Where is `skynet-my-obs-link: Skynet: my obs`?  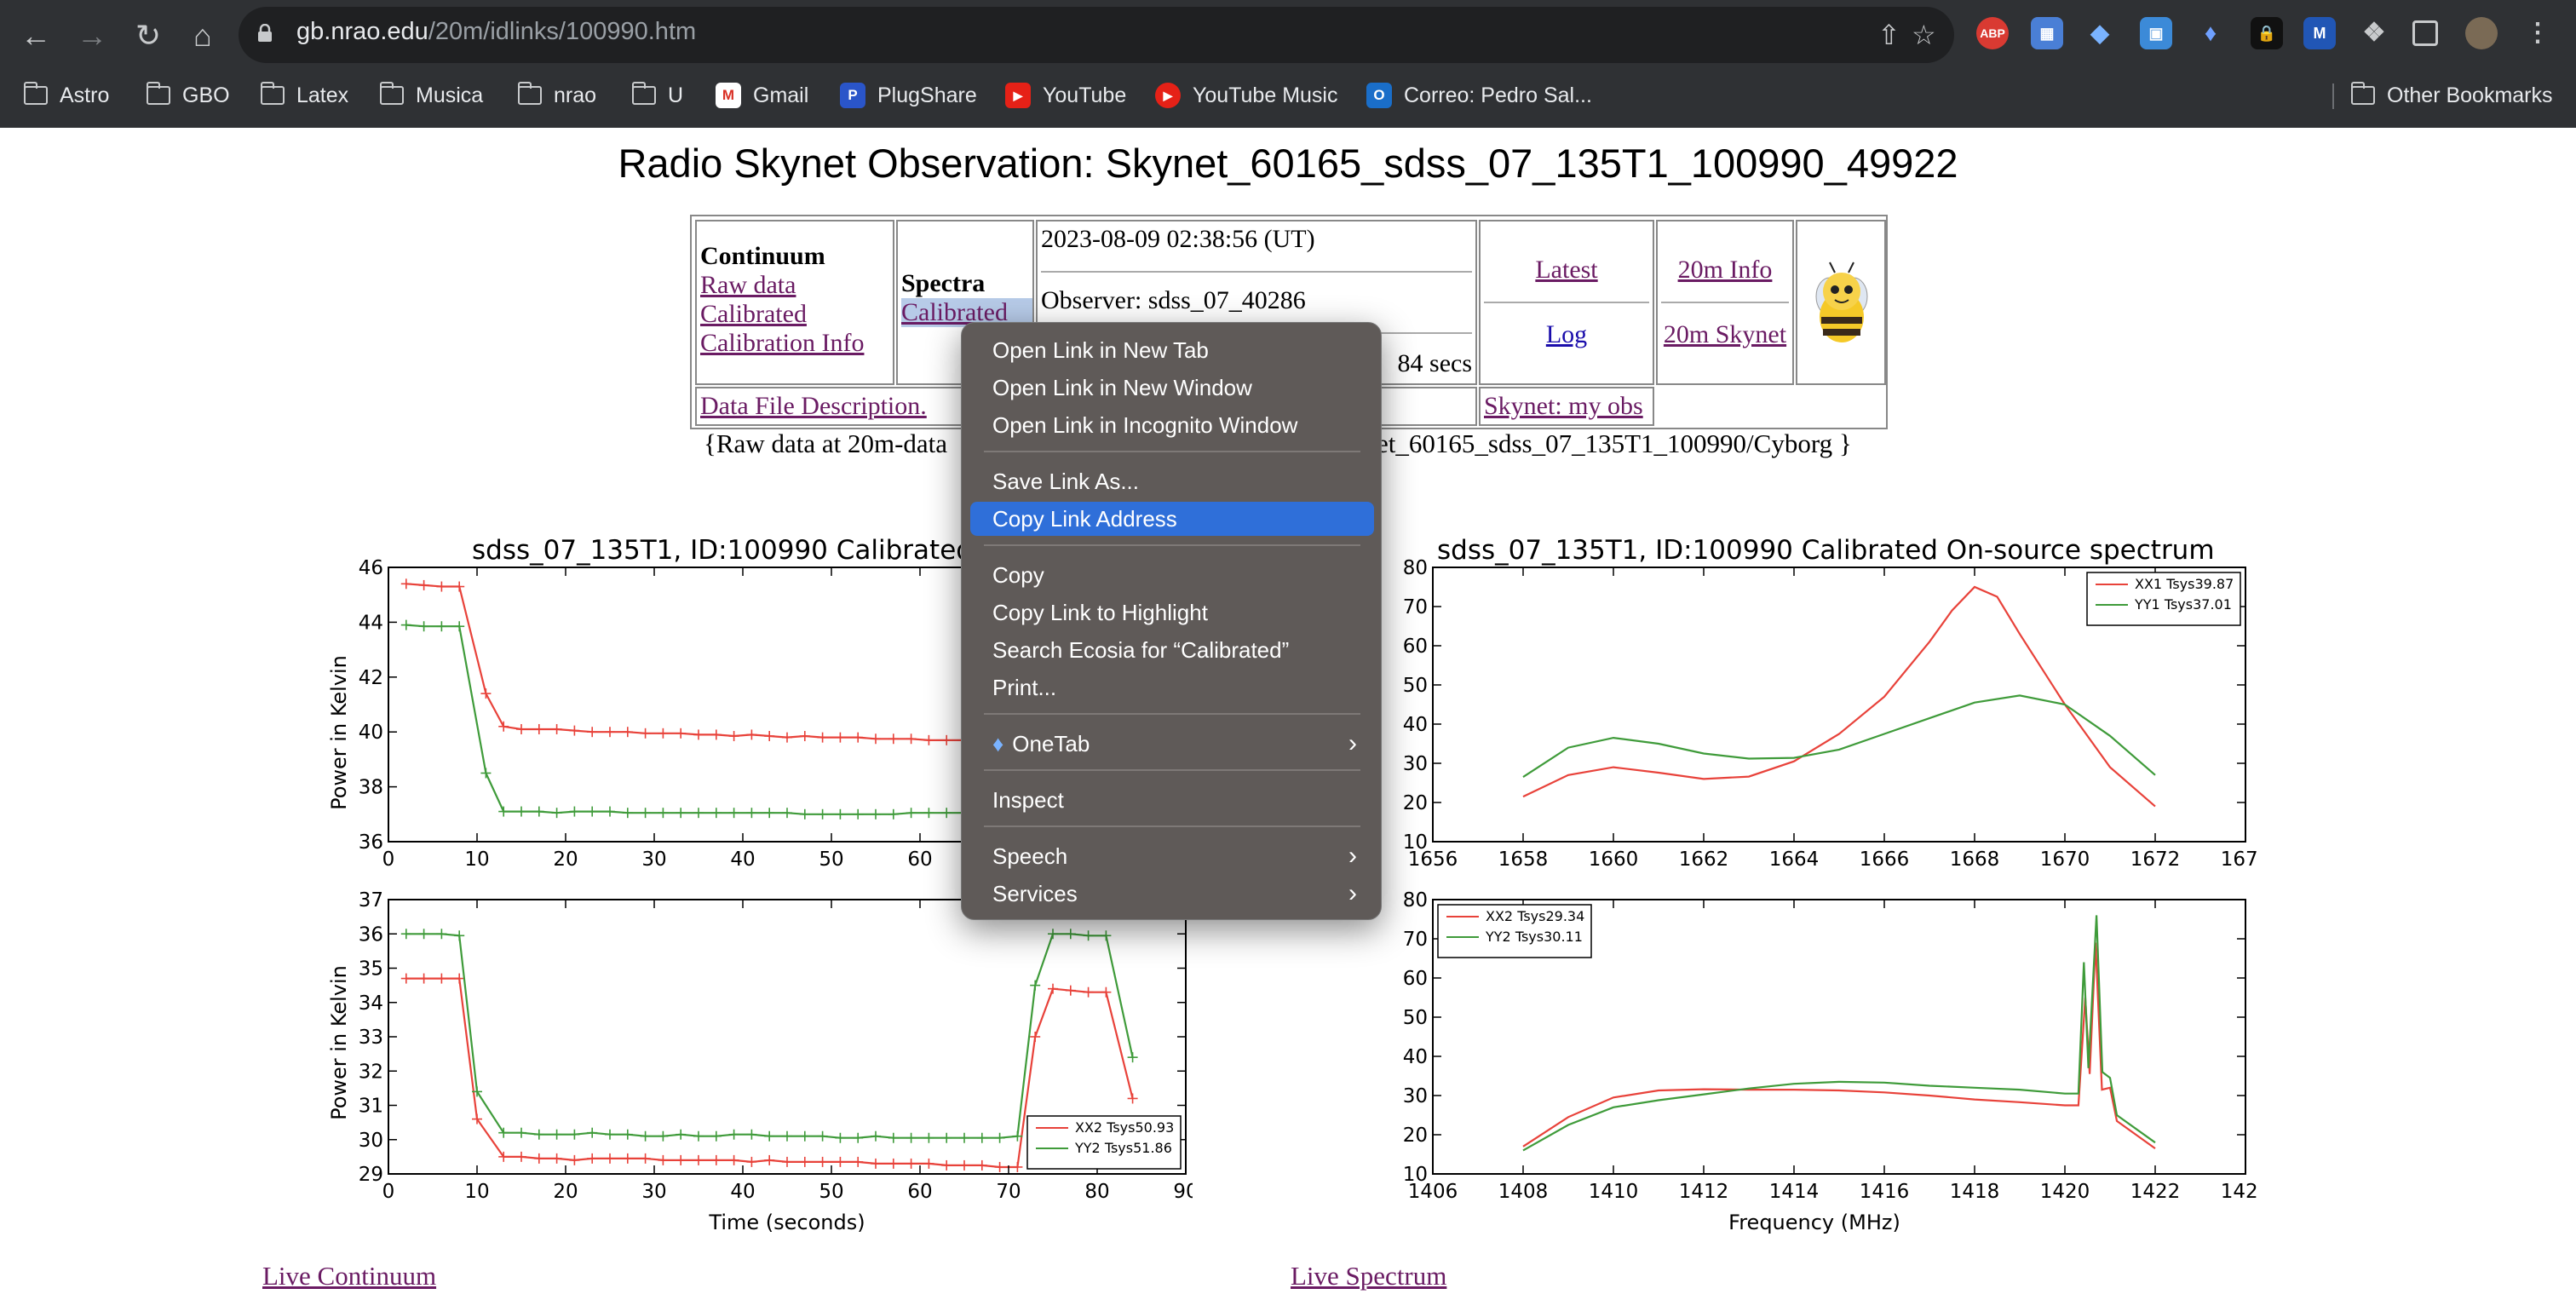 skynet-my-obs-link: Skynet: my obs is located at coordinates (1568, 406).